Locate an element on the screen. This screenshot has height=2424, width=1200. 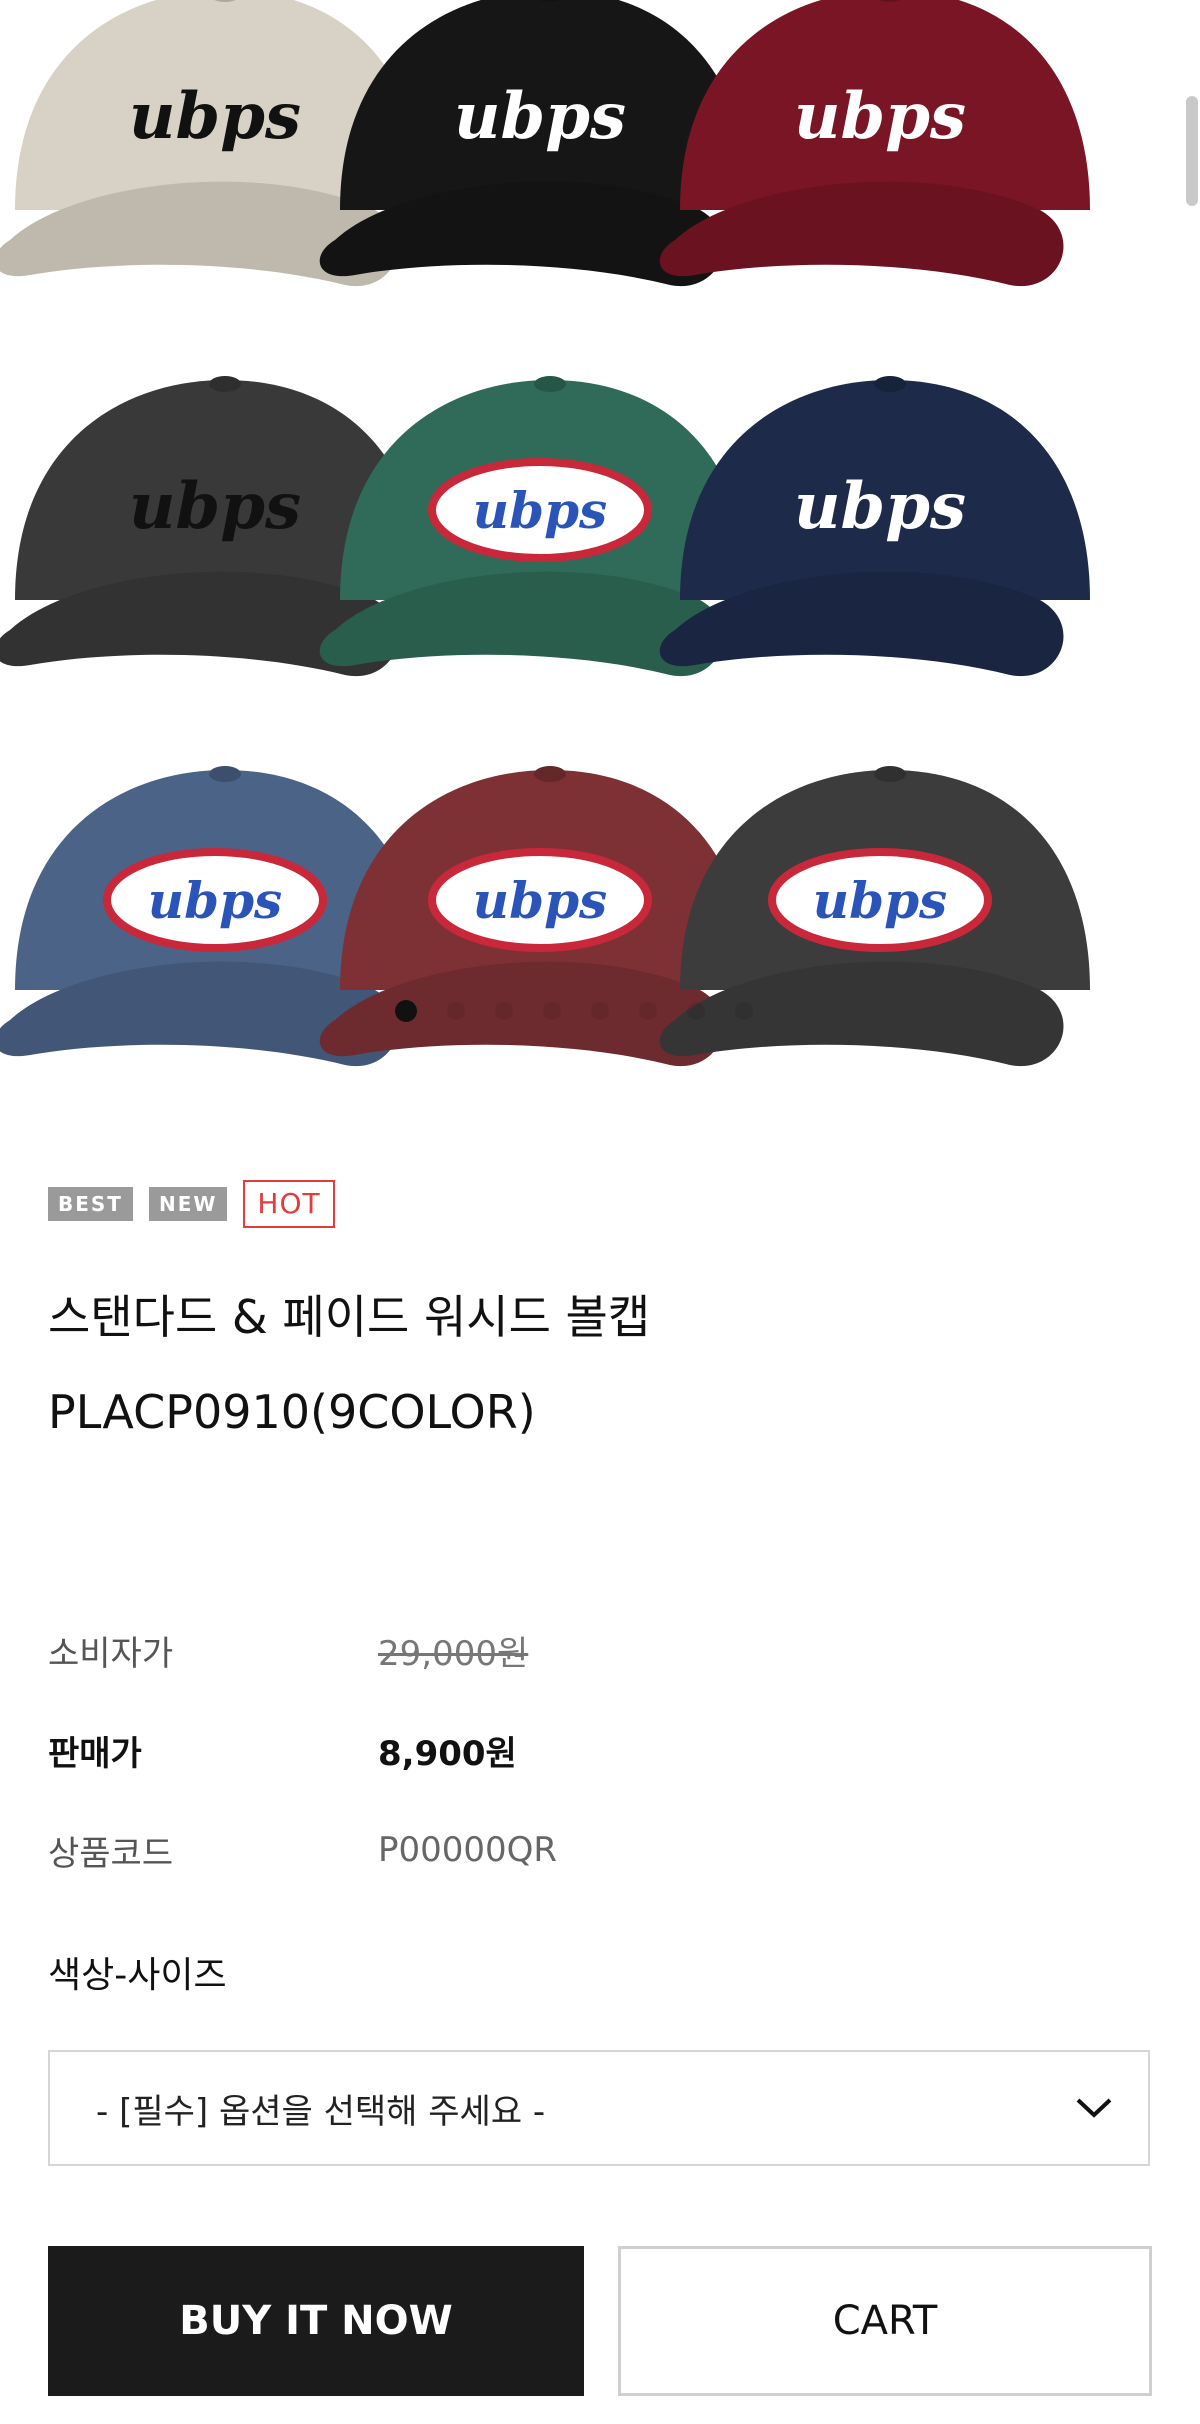
option-label: 색상-사이즈 is located at coordinates (137, 1975).